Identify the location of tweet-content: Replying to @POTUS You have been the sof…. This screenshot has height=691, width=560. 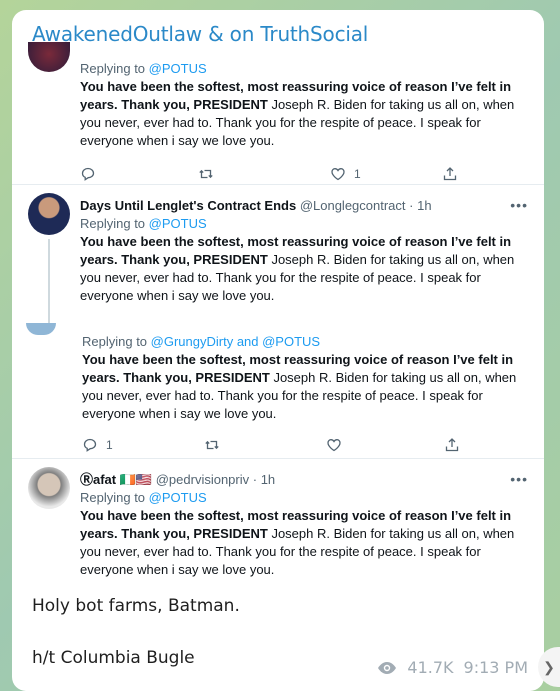
(304, 105).